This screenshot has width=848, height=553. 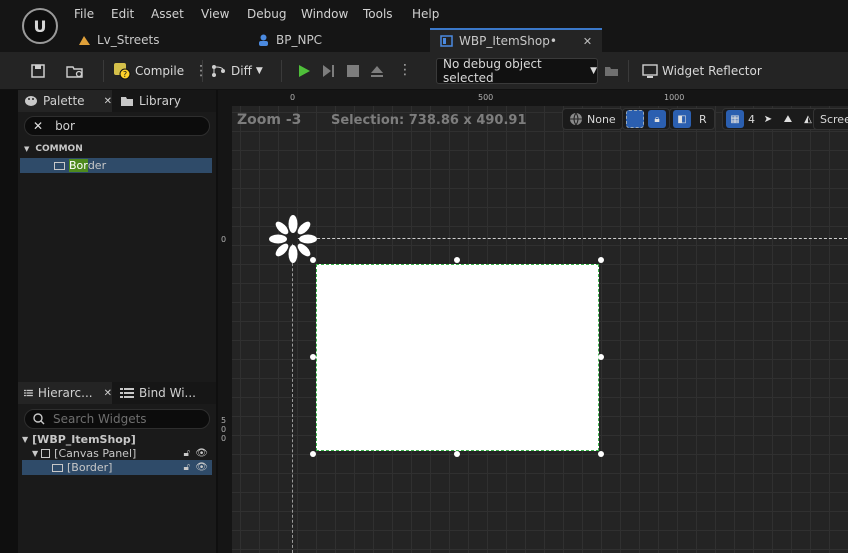 What do you see at coordinates (429, 120) in the screenshot?
I see `selection-size: Selection: 738.86 x 490.91` at bounding box center [429, 120].